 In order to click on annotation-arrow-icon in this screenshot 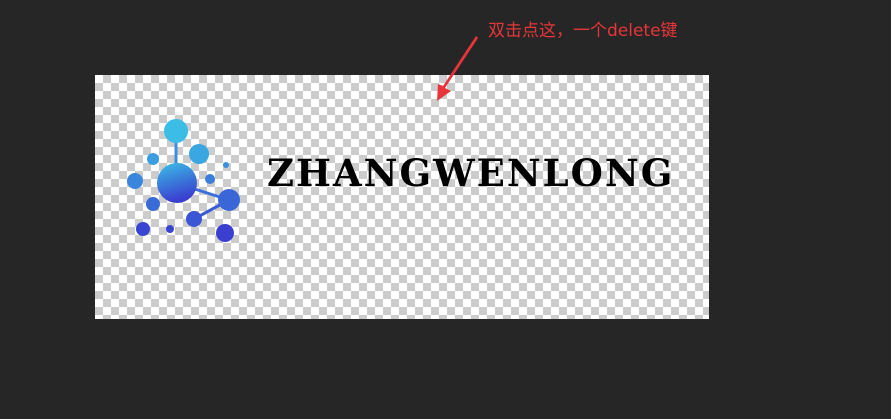, I will do `click(457, 68)`.